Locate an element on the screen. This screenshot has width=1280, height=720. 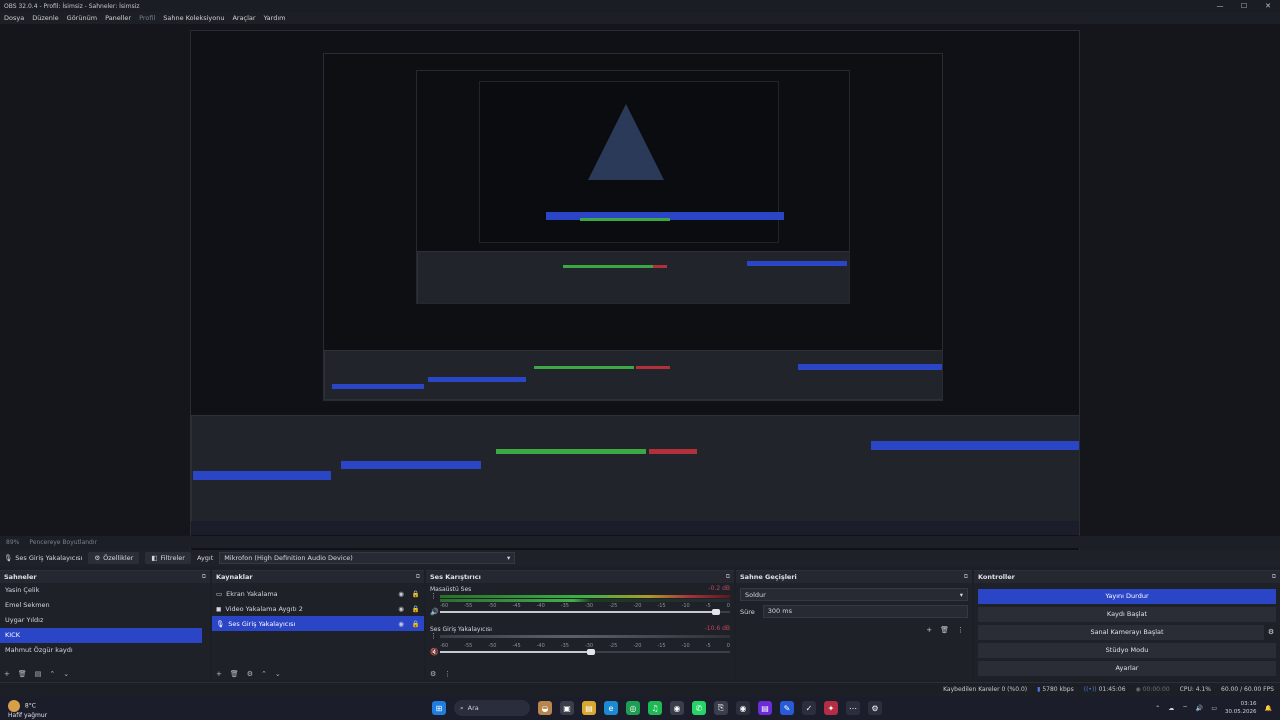
cloud-icon: ☁ is located at coordinates (1171, 708).